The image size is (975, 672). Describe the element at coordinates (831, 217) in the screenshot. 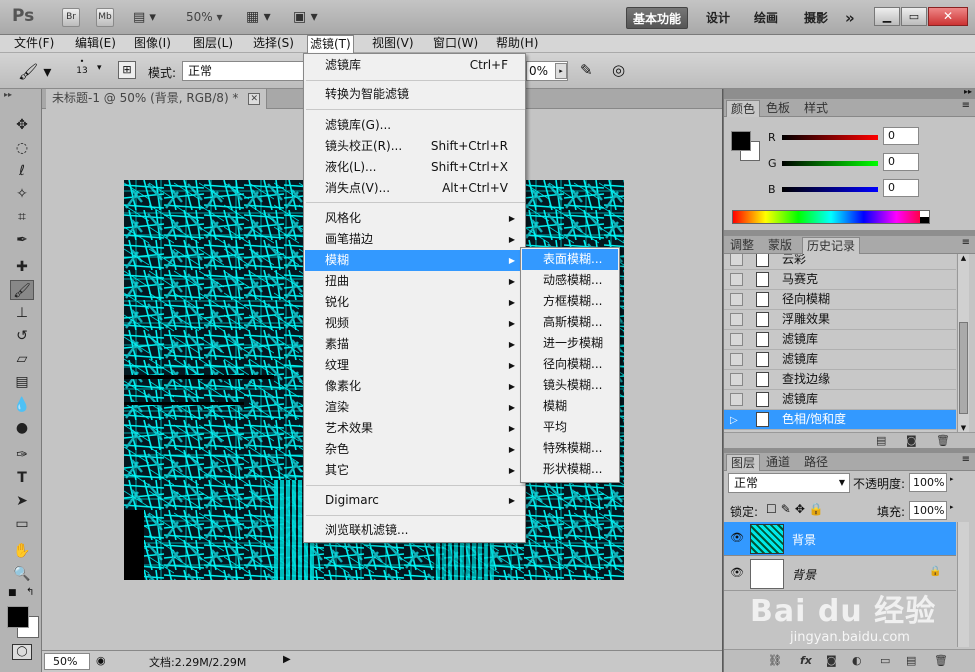

I see `color-spectrum-bar` at that location.